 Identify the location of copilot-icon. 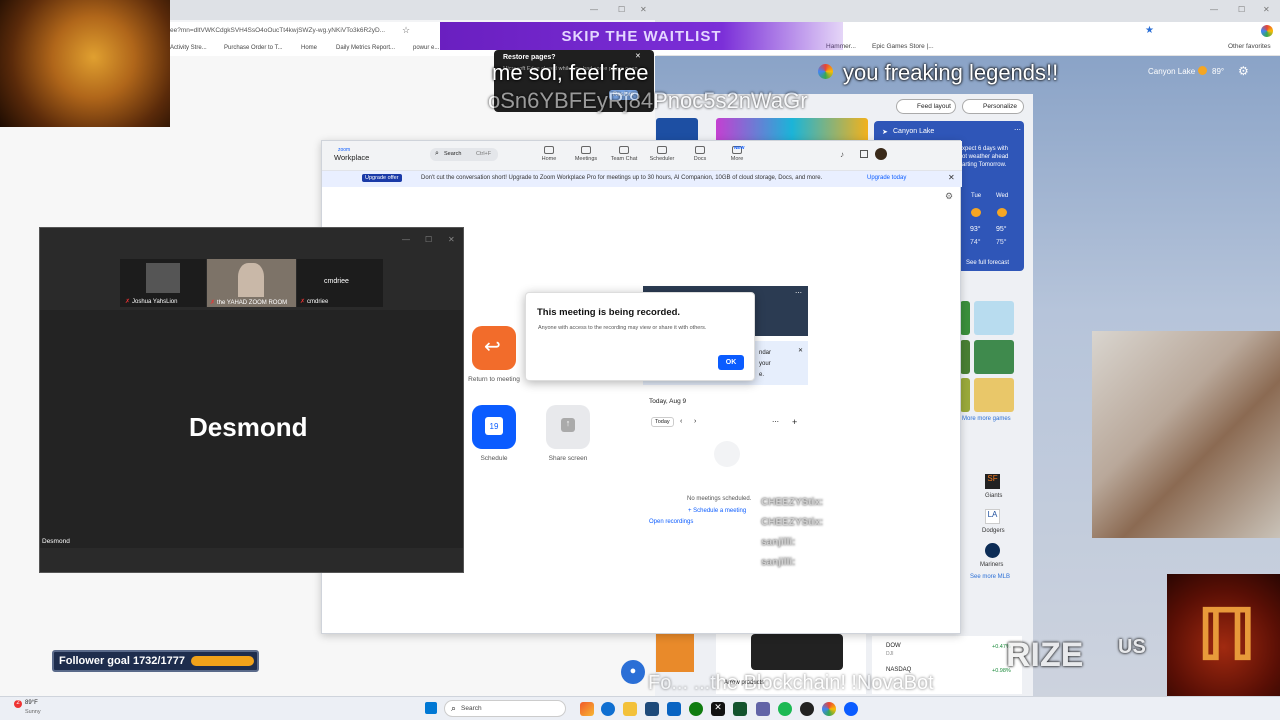
(1267, 31).